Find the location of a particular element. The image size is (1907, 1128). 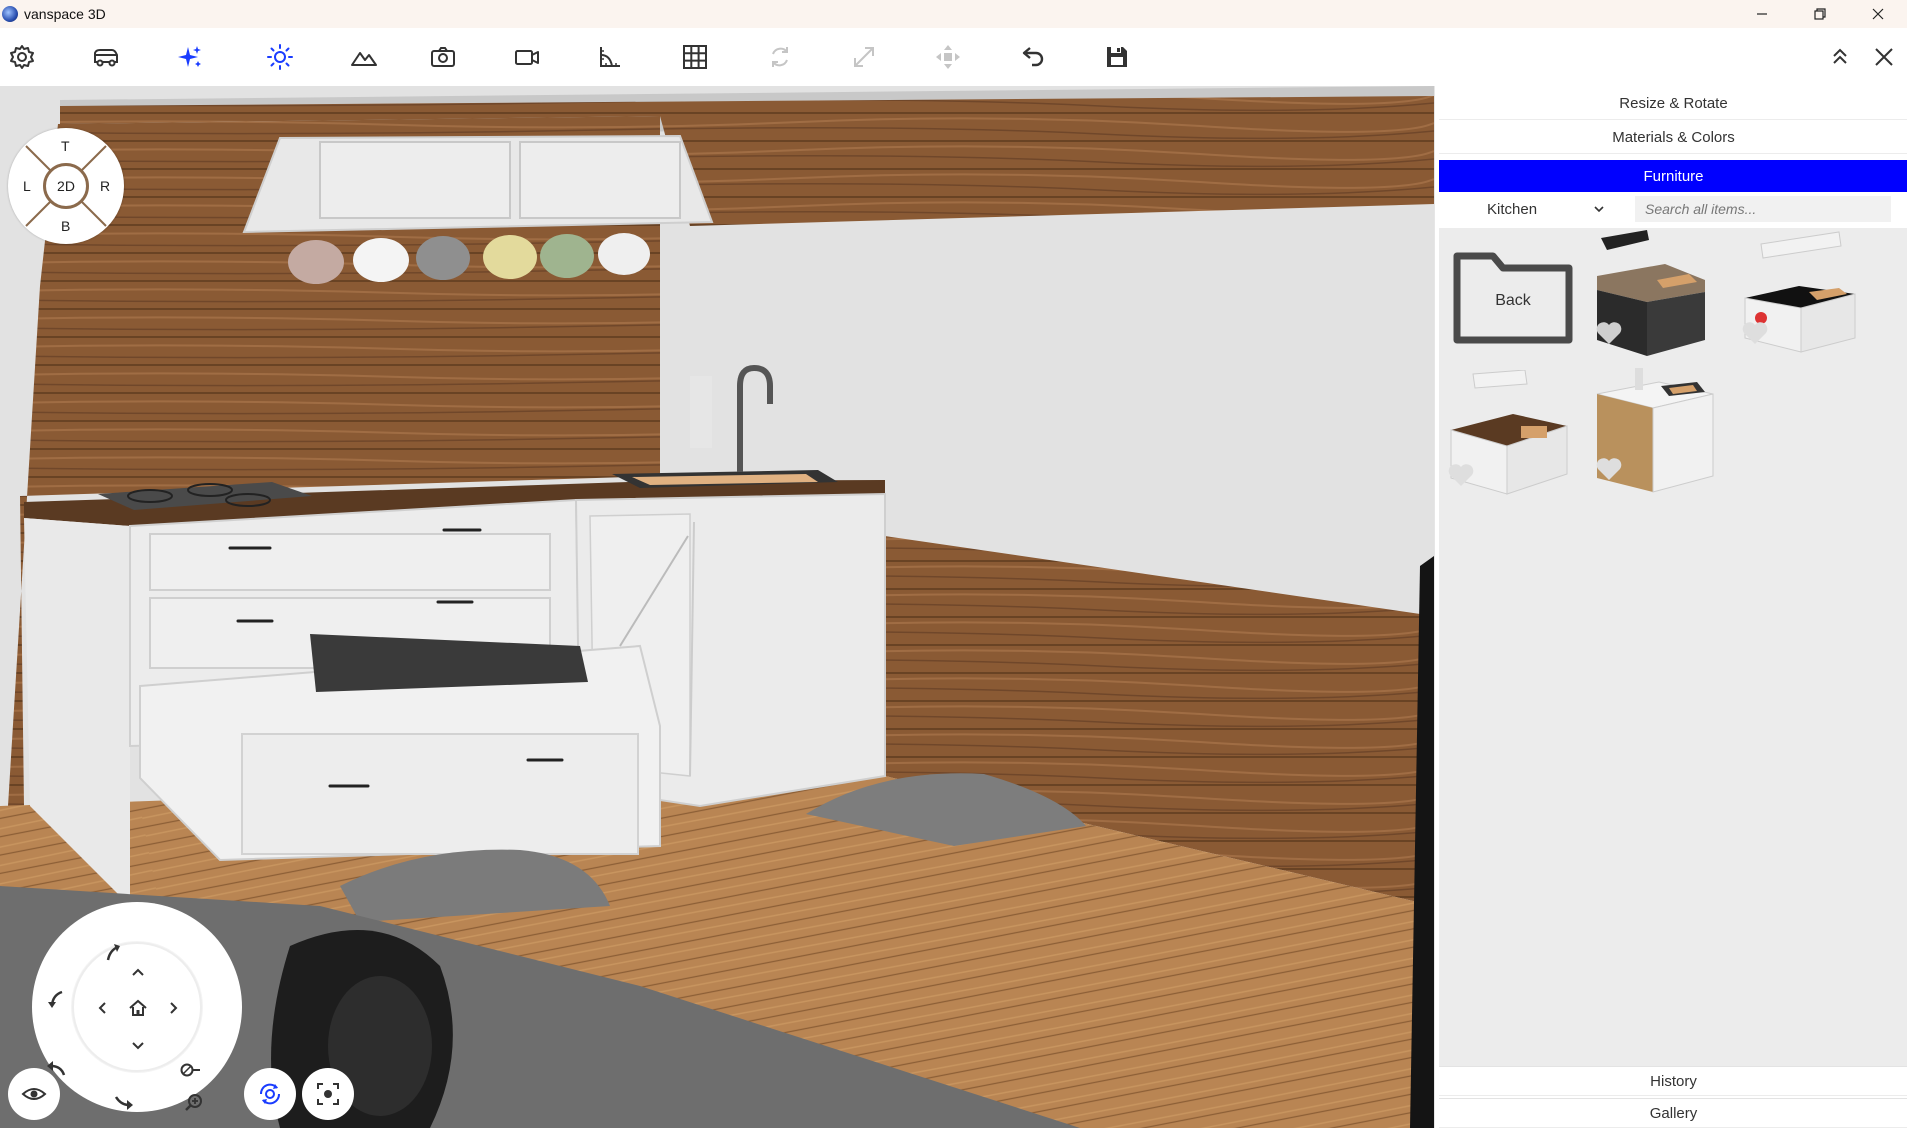

video-icon is located at coordinates (527, 57).